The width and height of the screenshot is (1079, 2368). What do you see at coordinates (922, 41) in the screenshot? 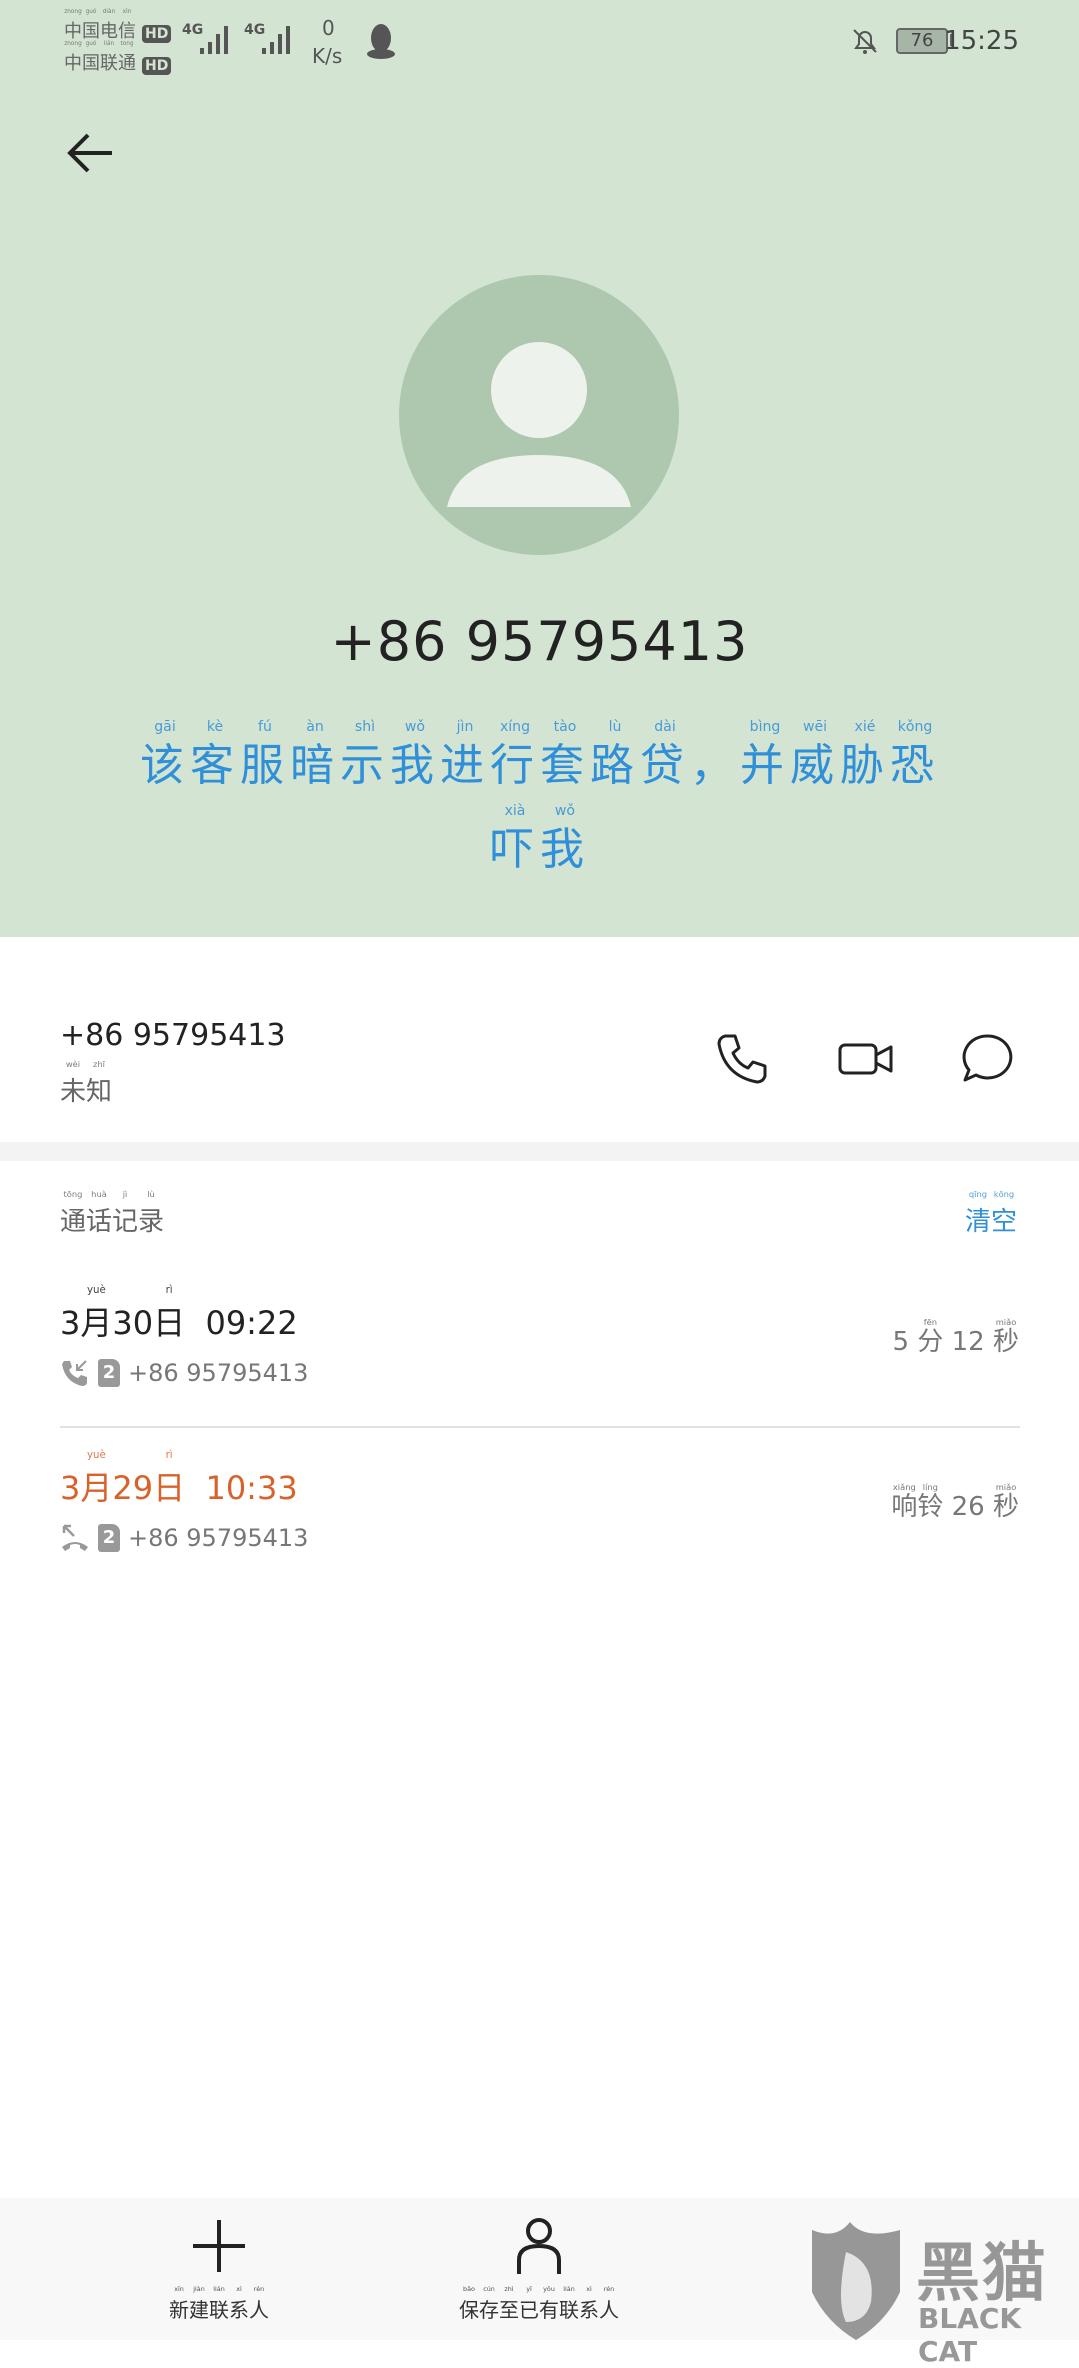
I see `battery-icon: 76` at bounding box center [922, 41].